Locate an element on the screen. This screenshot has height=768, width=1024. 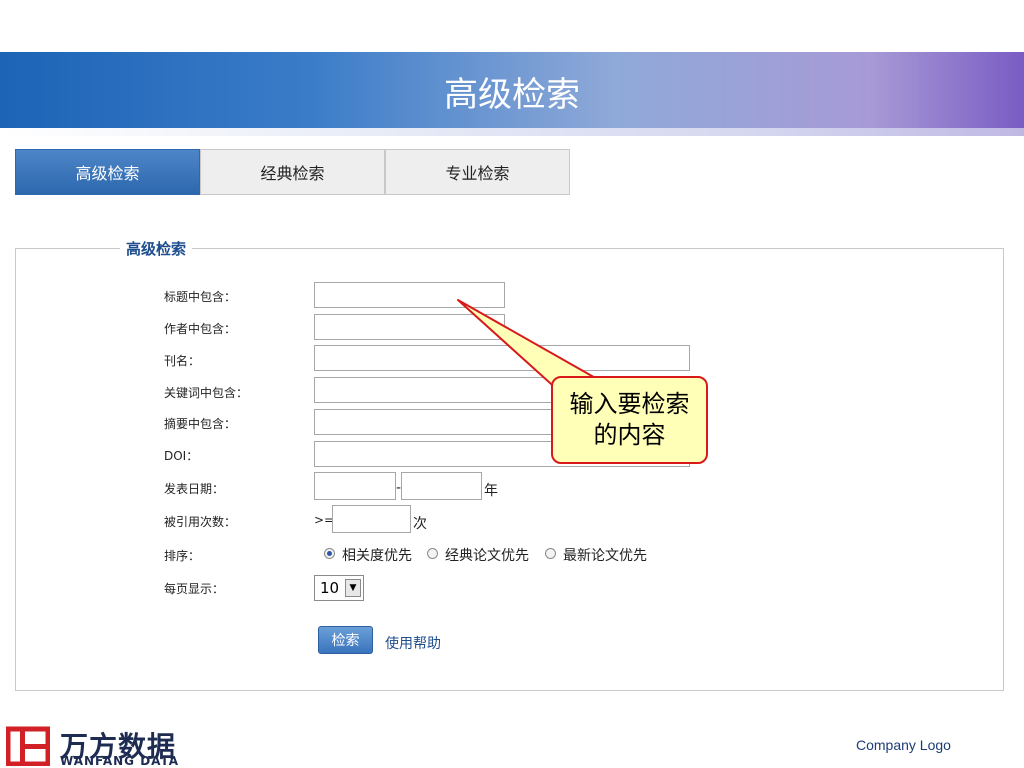
callout-bubble: 输入要检索的内容 is located at coordinates (629, 420).